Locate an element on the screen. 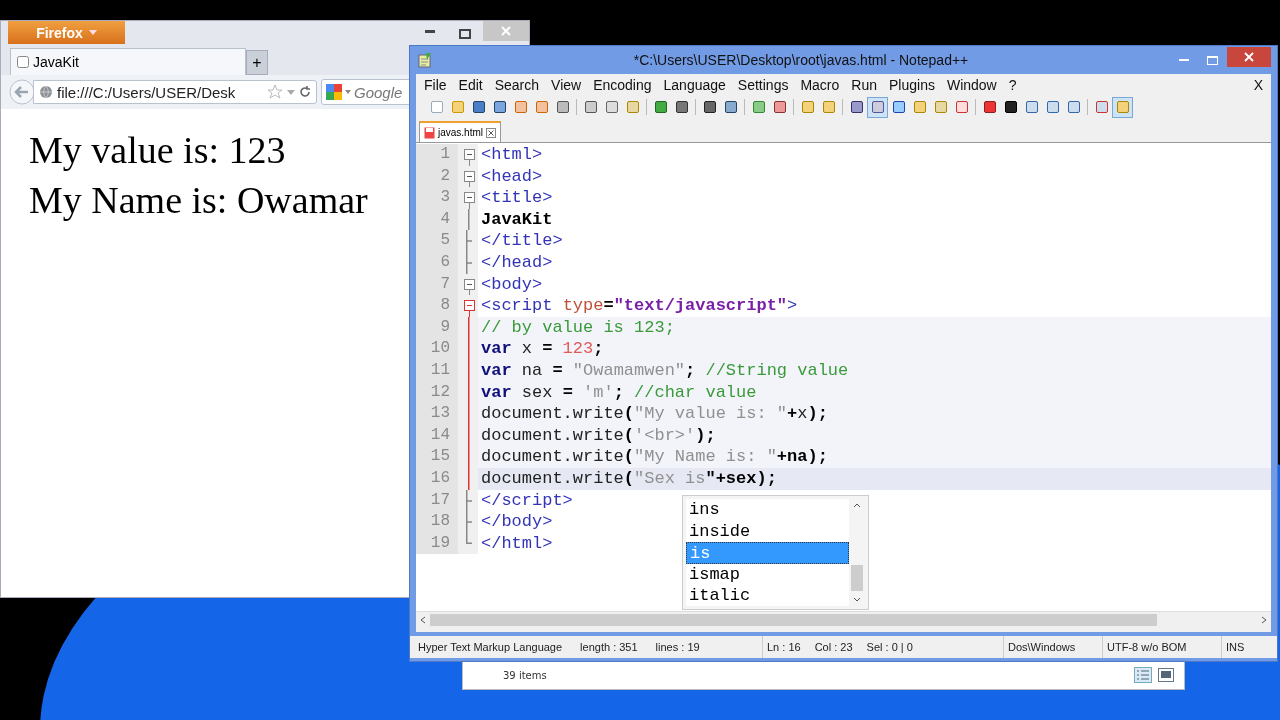 This screenshot has width=1280, height=720. star-icon is located at coordinates (275, 92).